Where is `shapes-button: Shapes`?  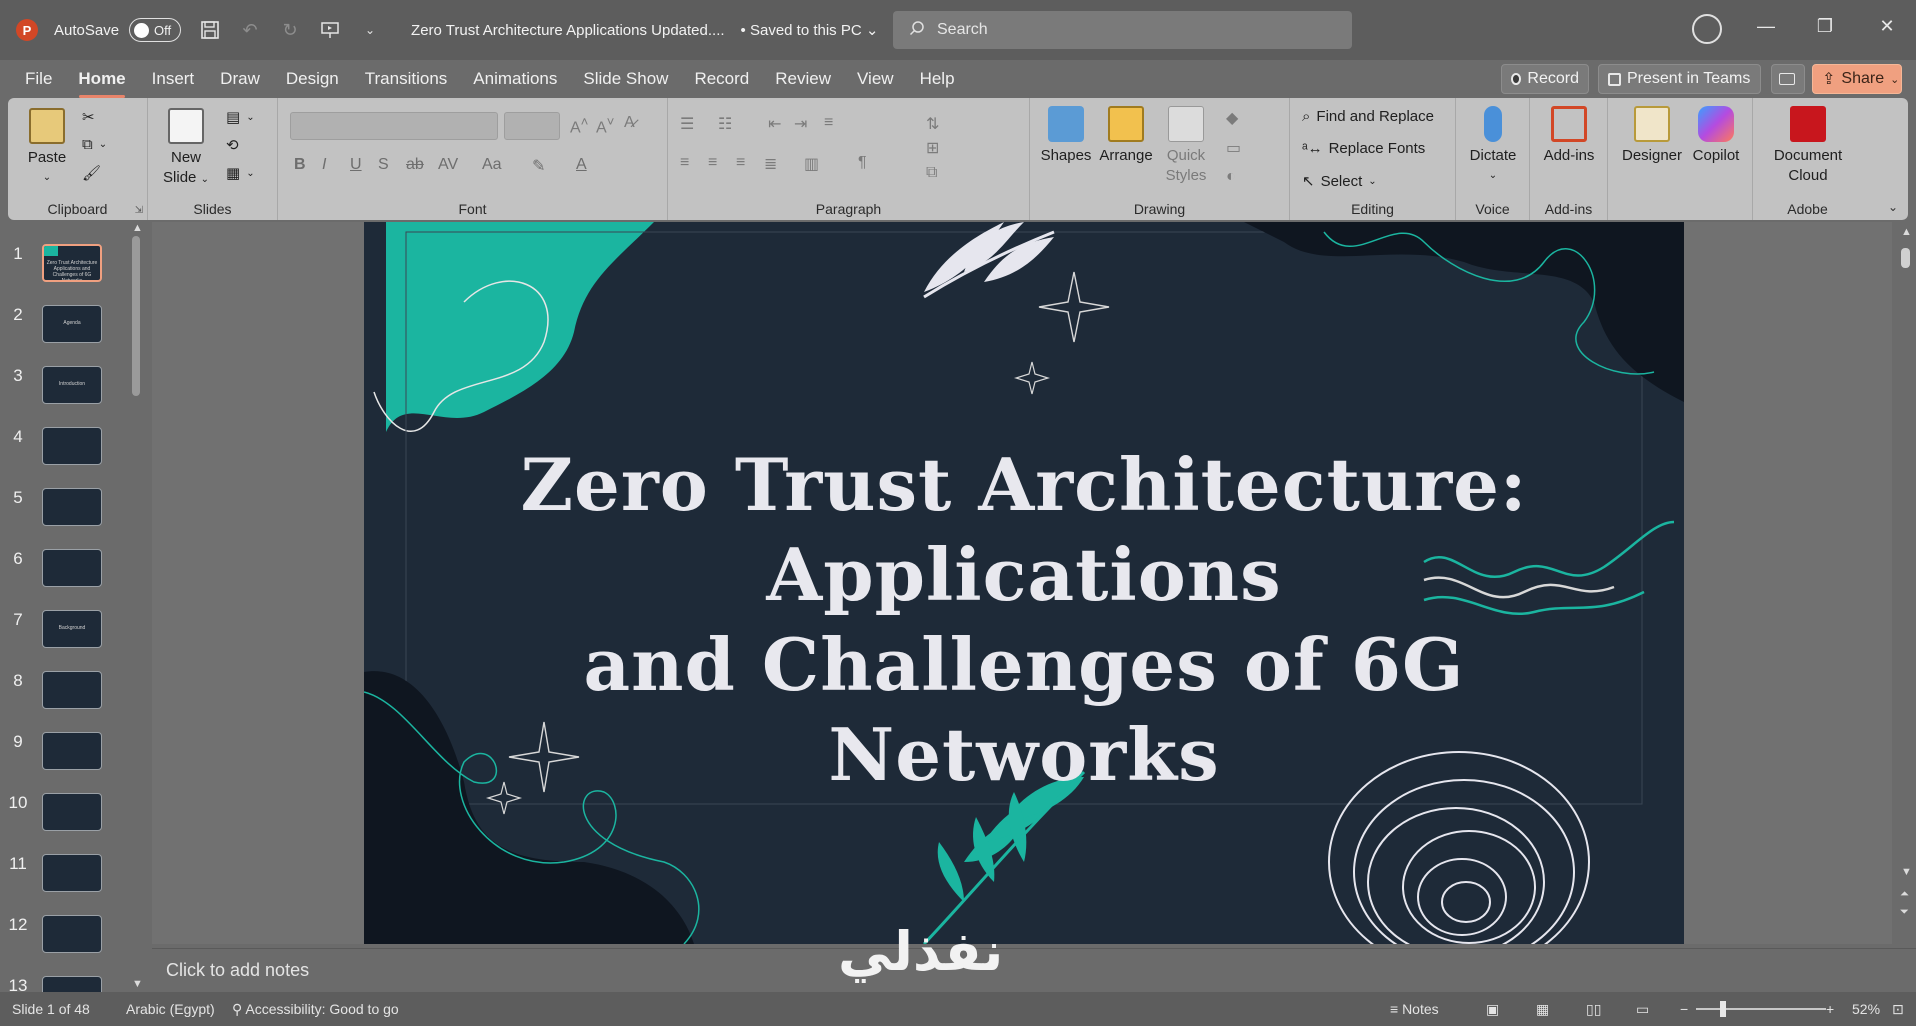
shapes-button: Shapes is located at coordinates (1066, 136).